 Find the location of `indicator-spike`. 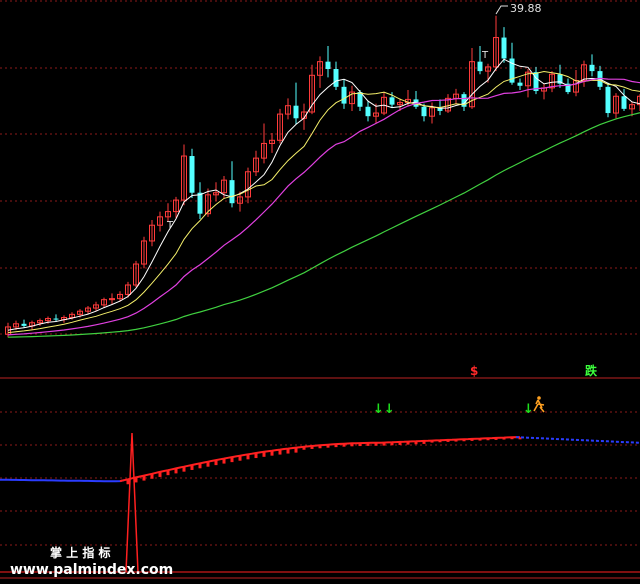

indicator-spike is located at coordinates (132, 502).